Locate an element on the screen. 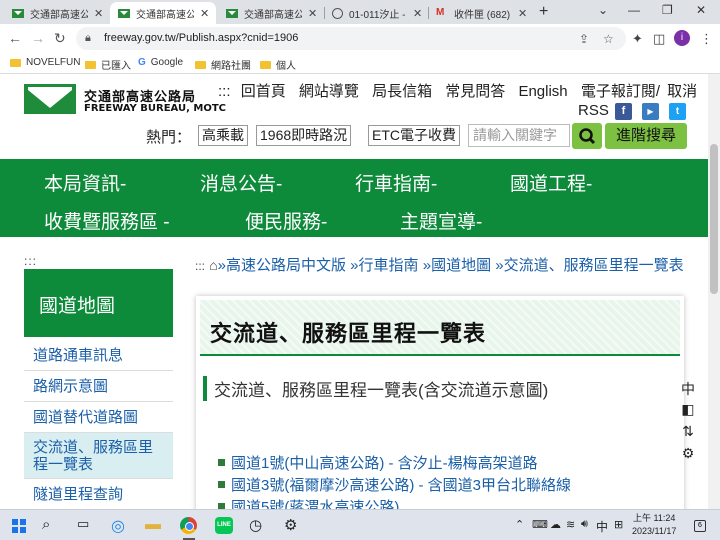 The image size is (720, 540). hot-link-hov: 高乘載 is located at coordinates (223, 135).